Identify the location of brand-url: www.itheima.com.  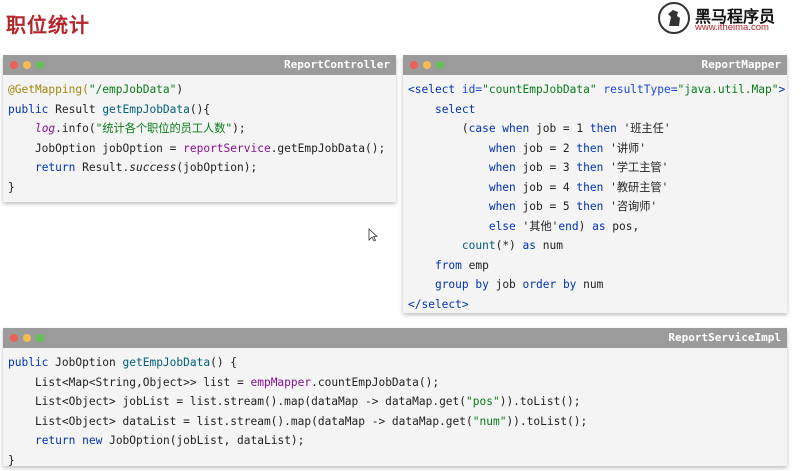
(732, 27).